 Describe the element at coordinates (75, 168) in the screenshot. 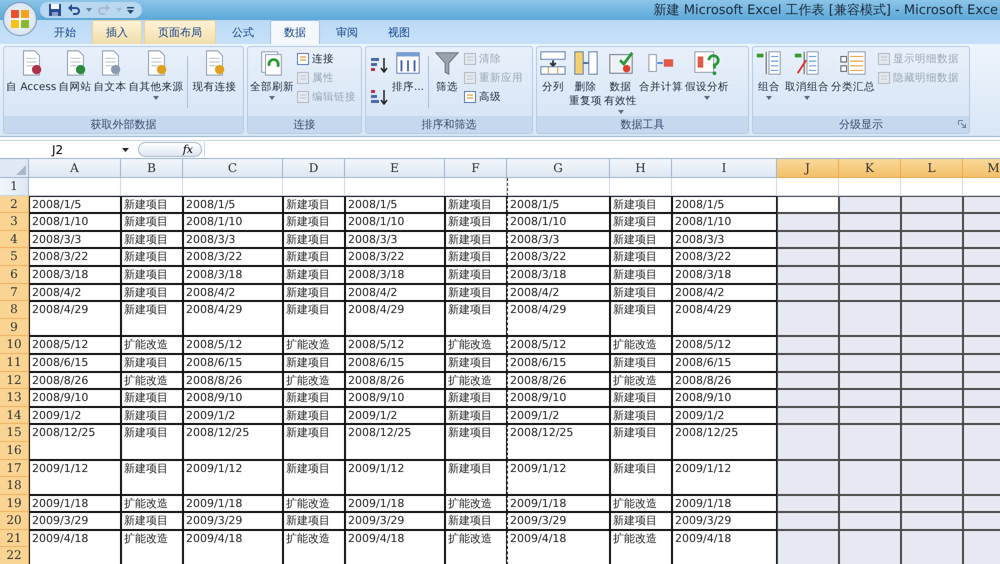

I see `column-header: A` at that location.